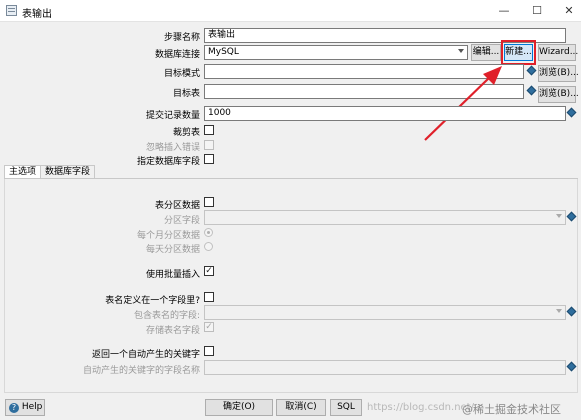 This screenshot has width=581, height=420. I want to click on truncate-label: 裁剪表, so click(186, 133).